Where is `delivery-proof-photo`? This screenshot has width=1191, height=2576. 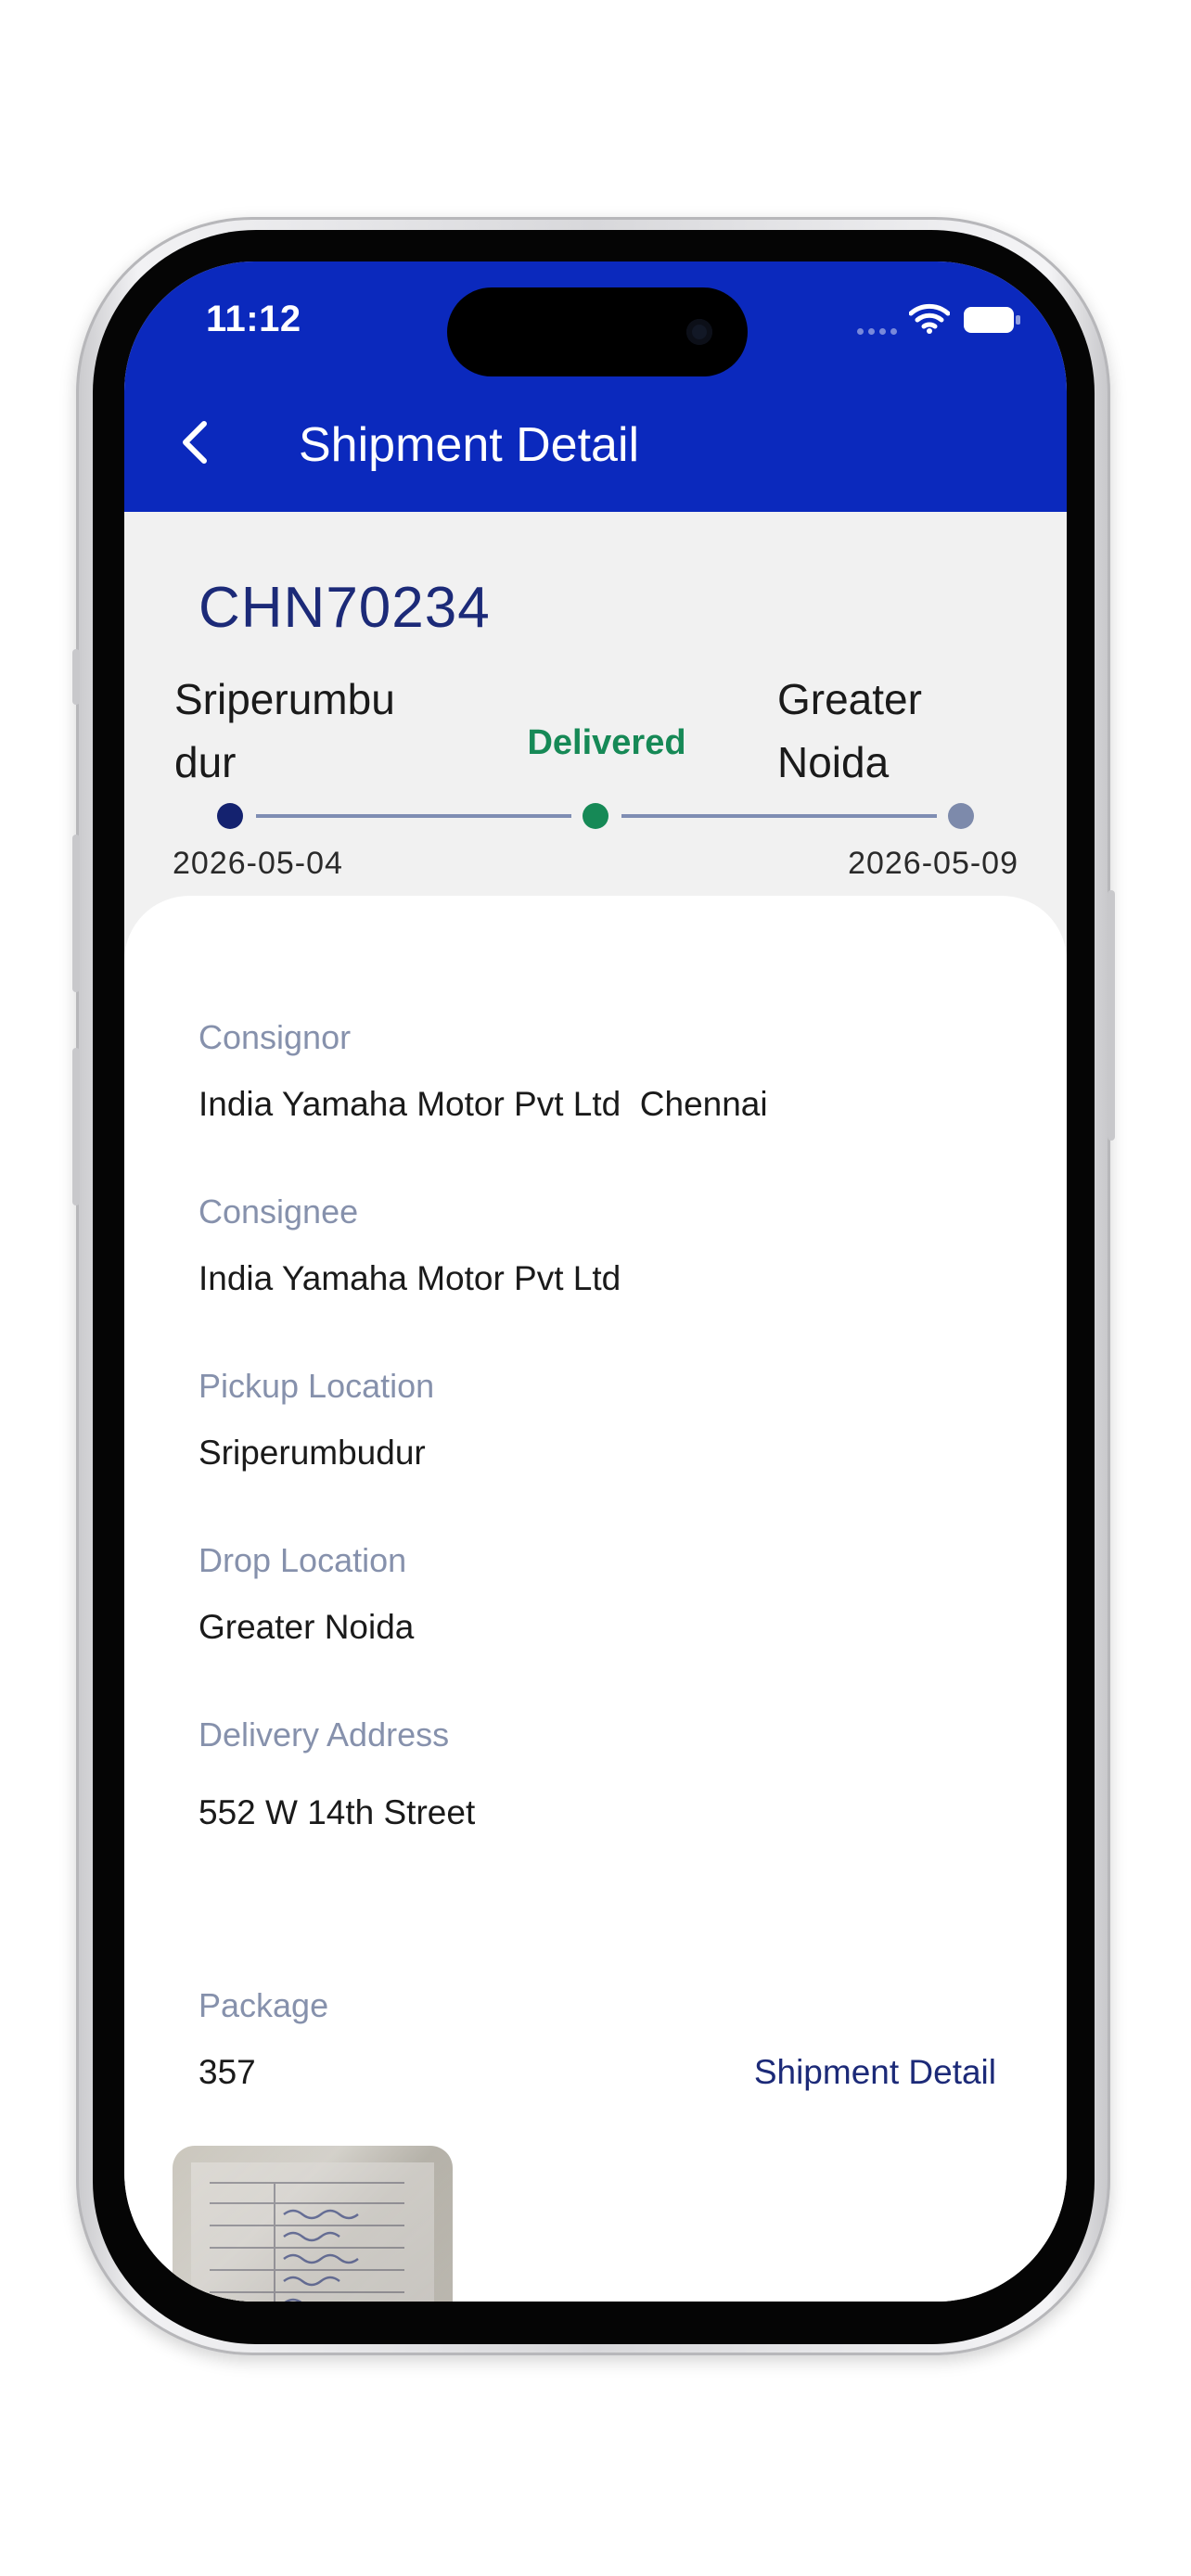
delivery-proof-photo is located at coordinates (313, 2224).